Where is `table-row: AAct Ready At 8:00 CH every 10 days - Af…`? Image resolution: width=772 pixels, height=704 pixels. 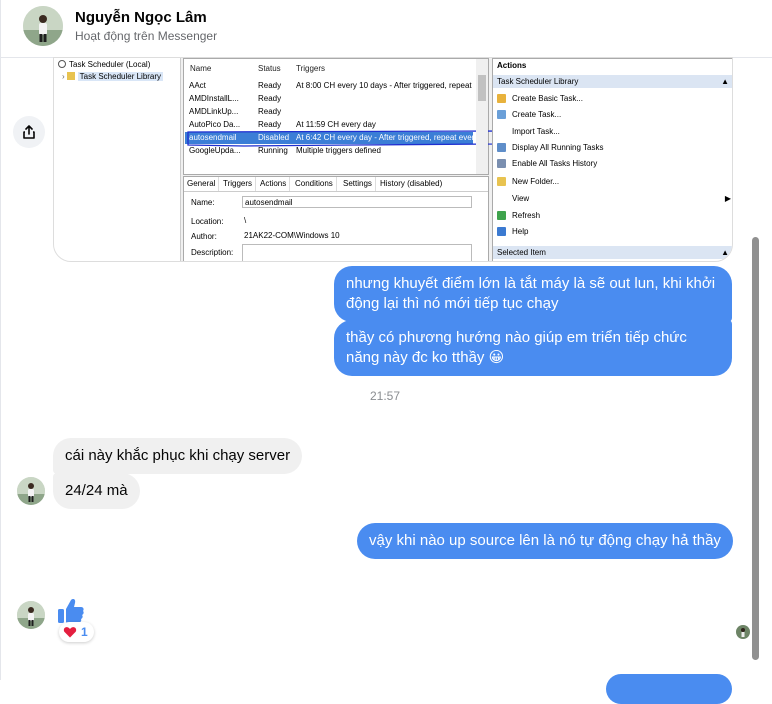
table-row: AAct Ready At 8:00 CH every 10 days - Af… is located at coordinates (331, 85).